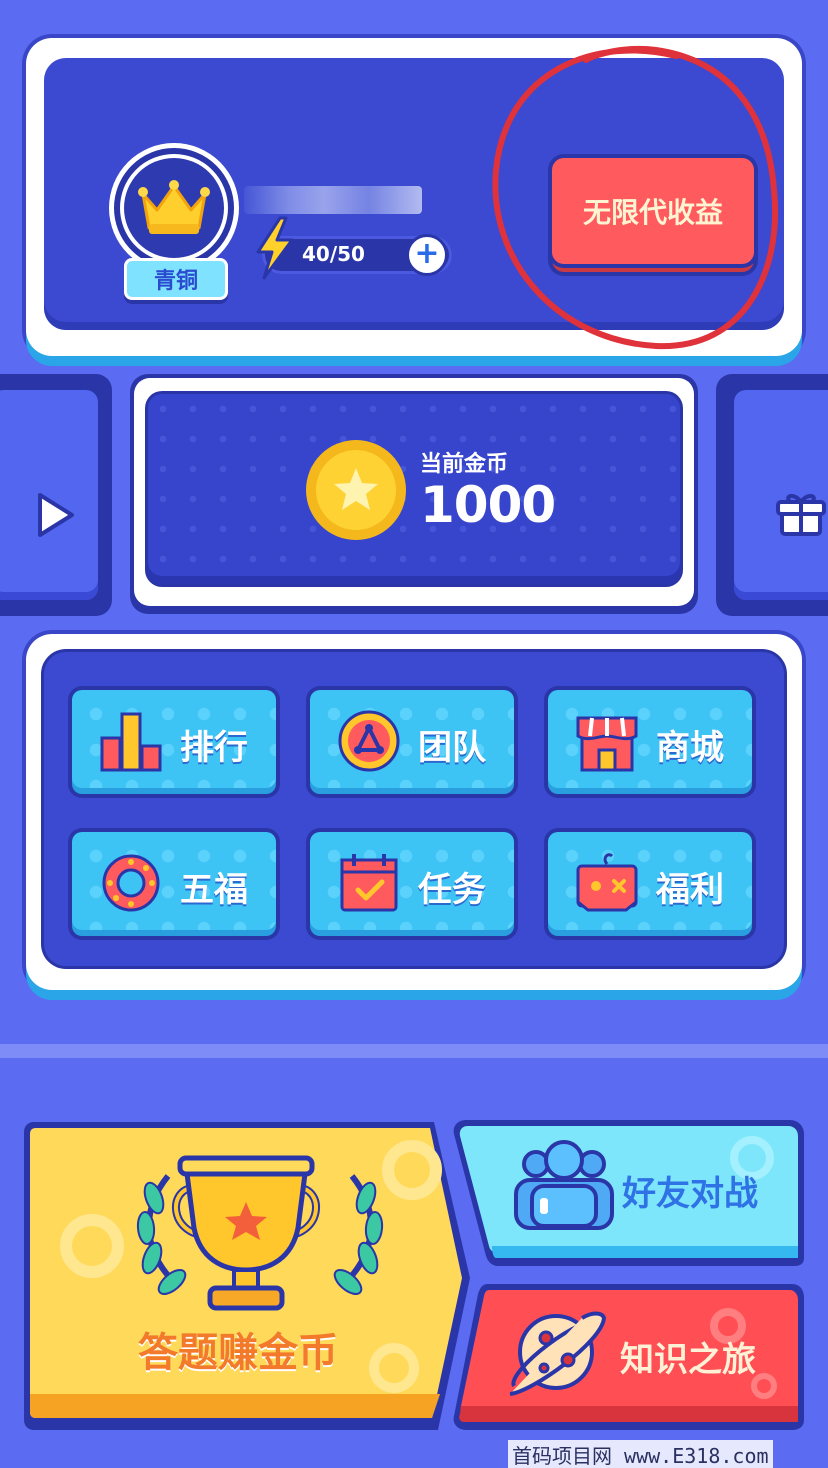 This screenshot has width=828, height=1468. I want to click on menu-label: 五福, so click(214, 890).